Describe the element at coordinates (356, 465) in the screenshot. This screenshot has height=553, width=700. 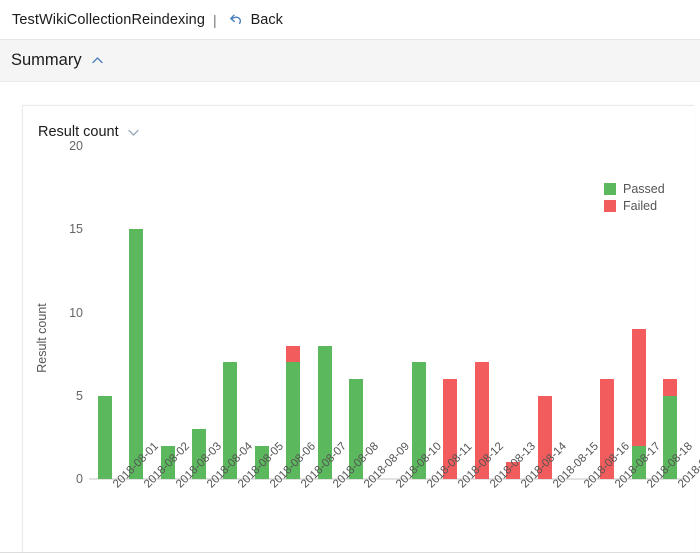
I see `x-axis-tick-label: 2018-08-08` at that location.